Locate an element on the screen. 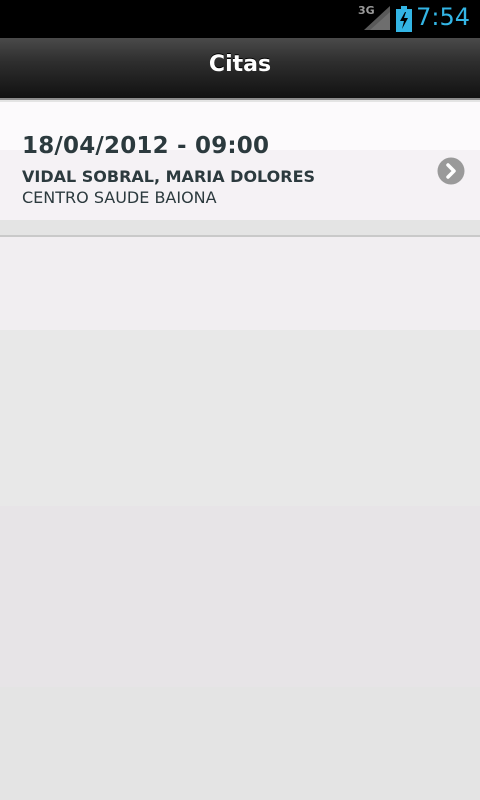  clock: 7:54 is located at coordinates (443, 17).